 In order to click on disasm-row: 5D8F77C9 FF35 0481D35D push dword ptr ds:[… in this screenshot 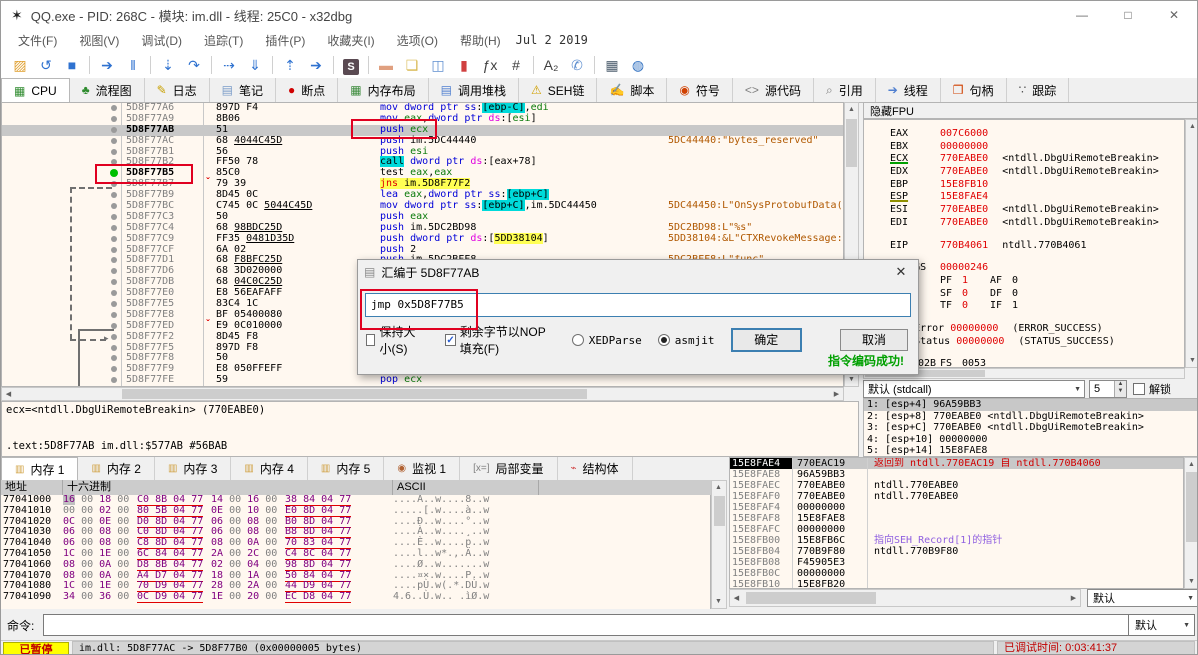, I will do `click(422, 238)`.